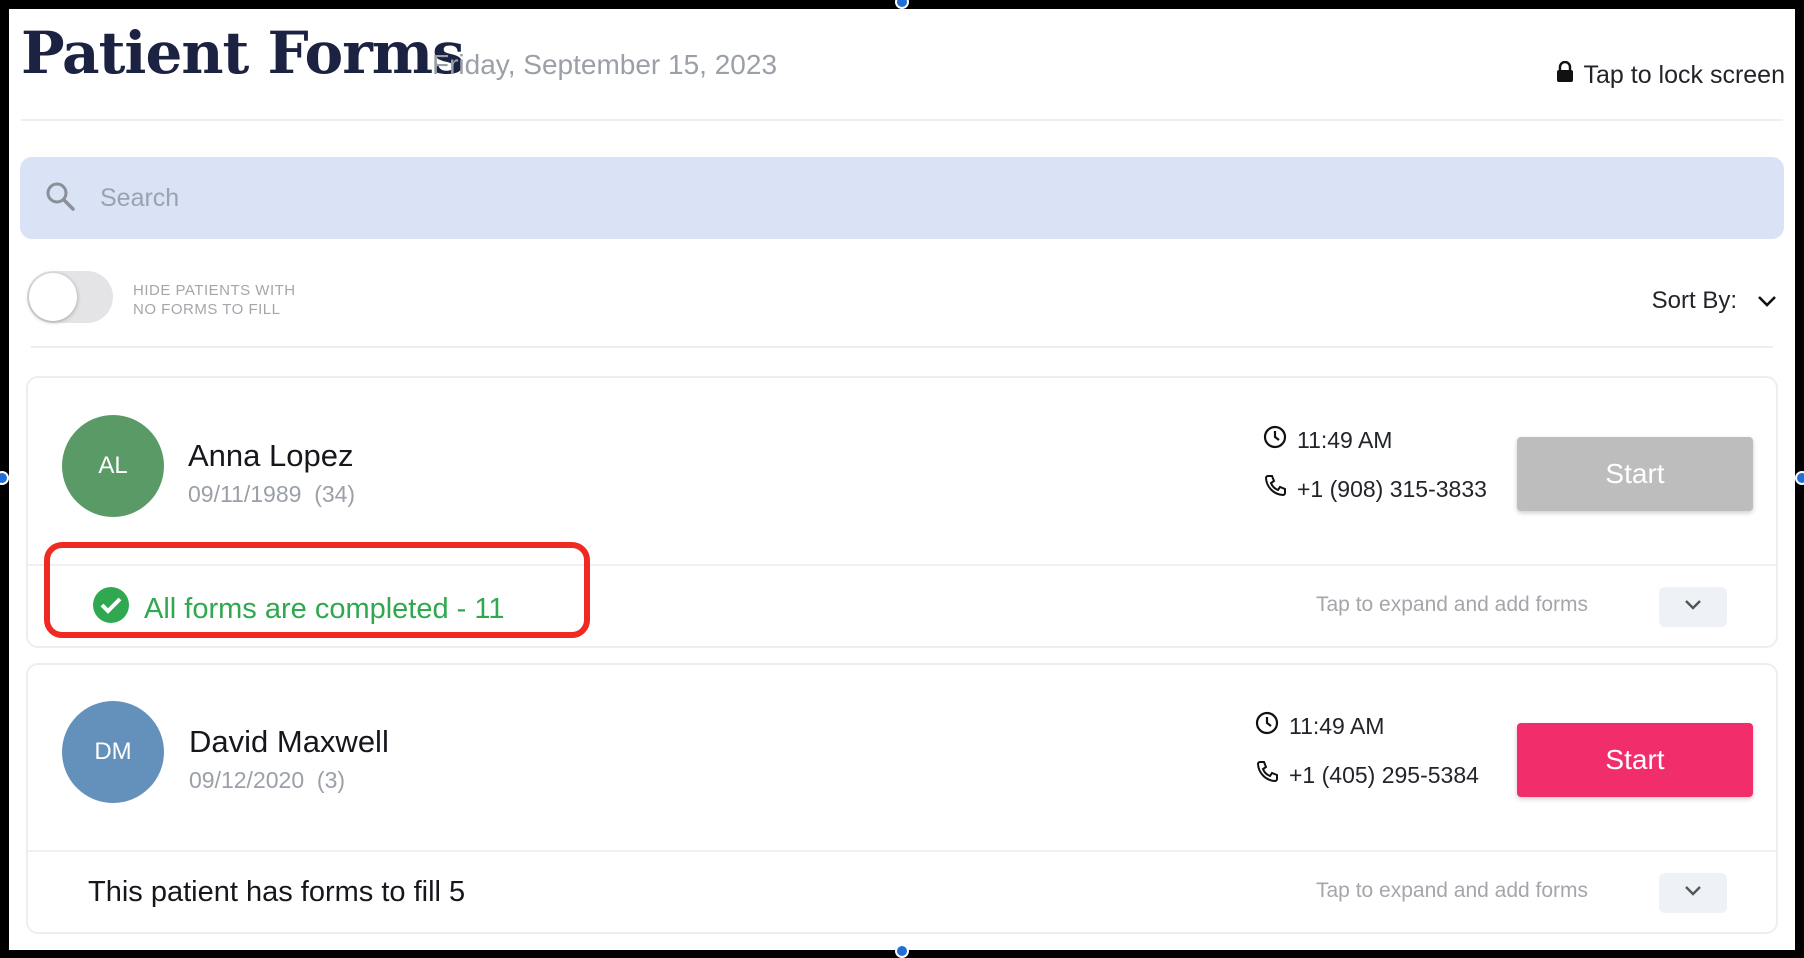 This screenshot has height=958, width=1804. What do you see at coordinates (1367, 775) in the screenshot?
I see `patient-phone: +1 (405) 295-5384` at bounding box center [1367, 775].